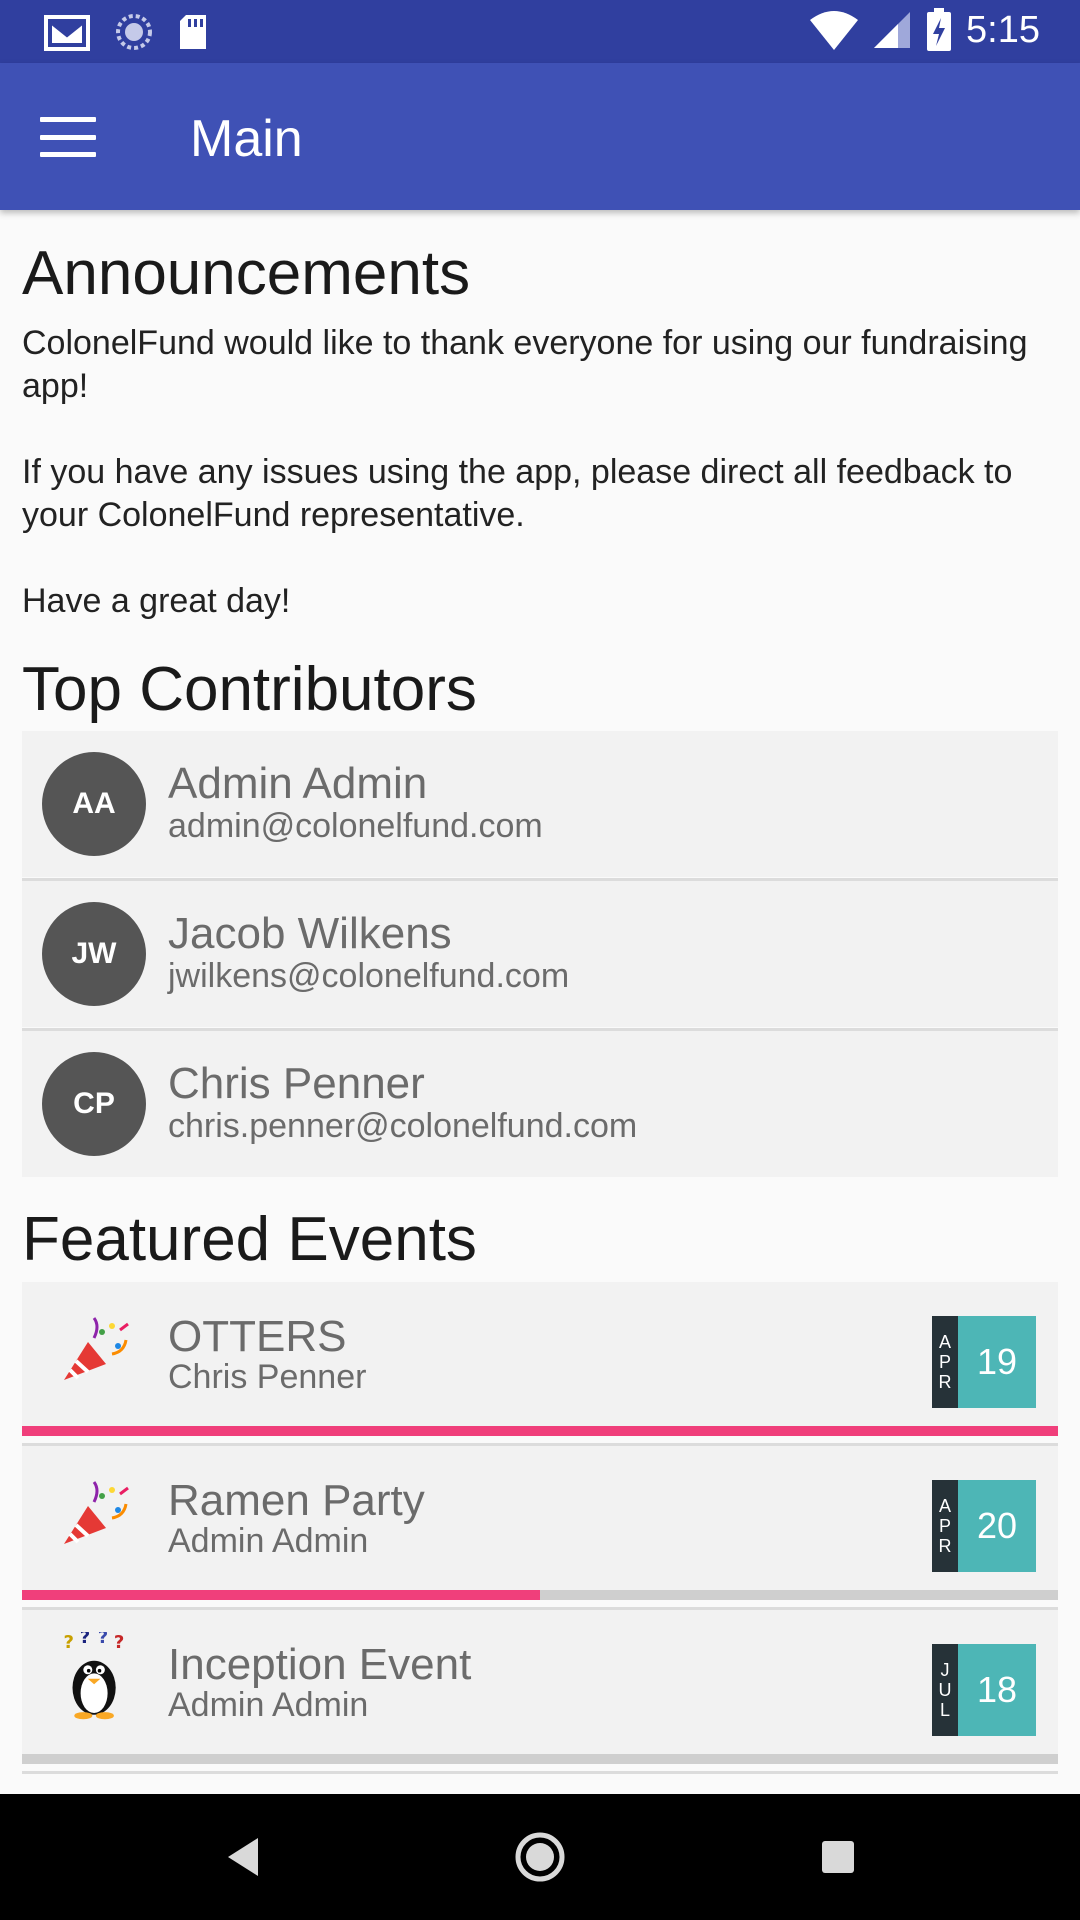  I want to click on date-month: JUL, so click(945, 1690).